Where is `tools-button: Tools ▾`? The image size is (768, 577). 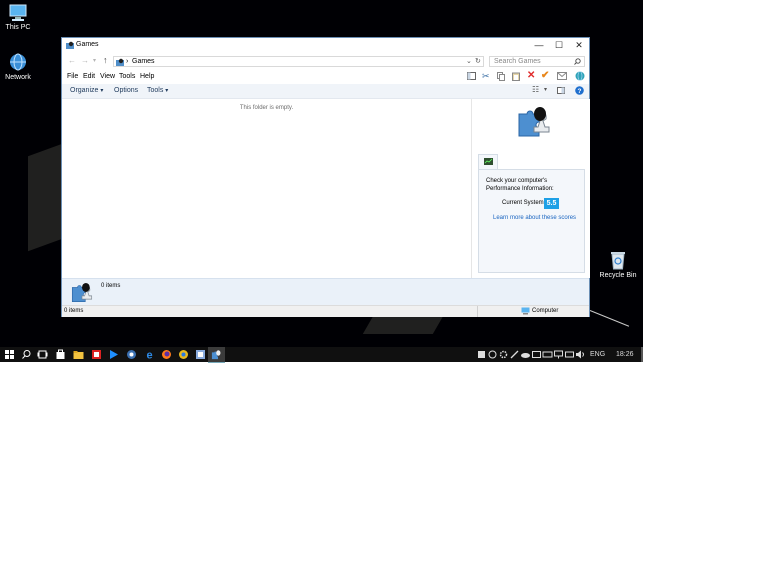
tools-button: Tools ▾ is located at coordinates (157, 90).